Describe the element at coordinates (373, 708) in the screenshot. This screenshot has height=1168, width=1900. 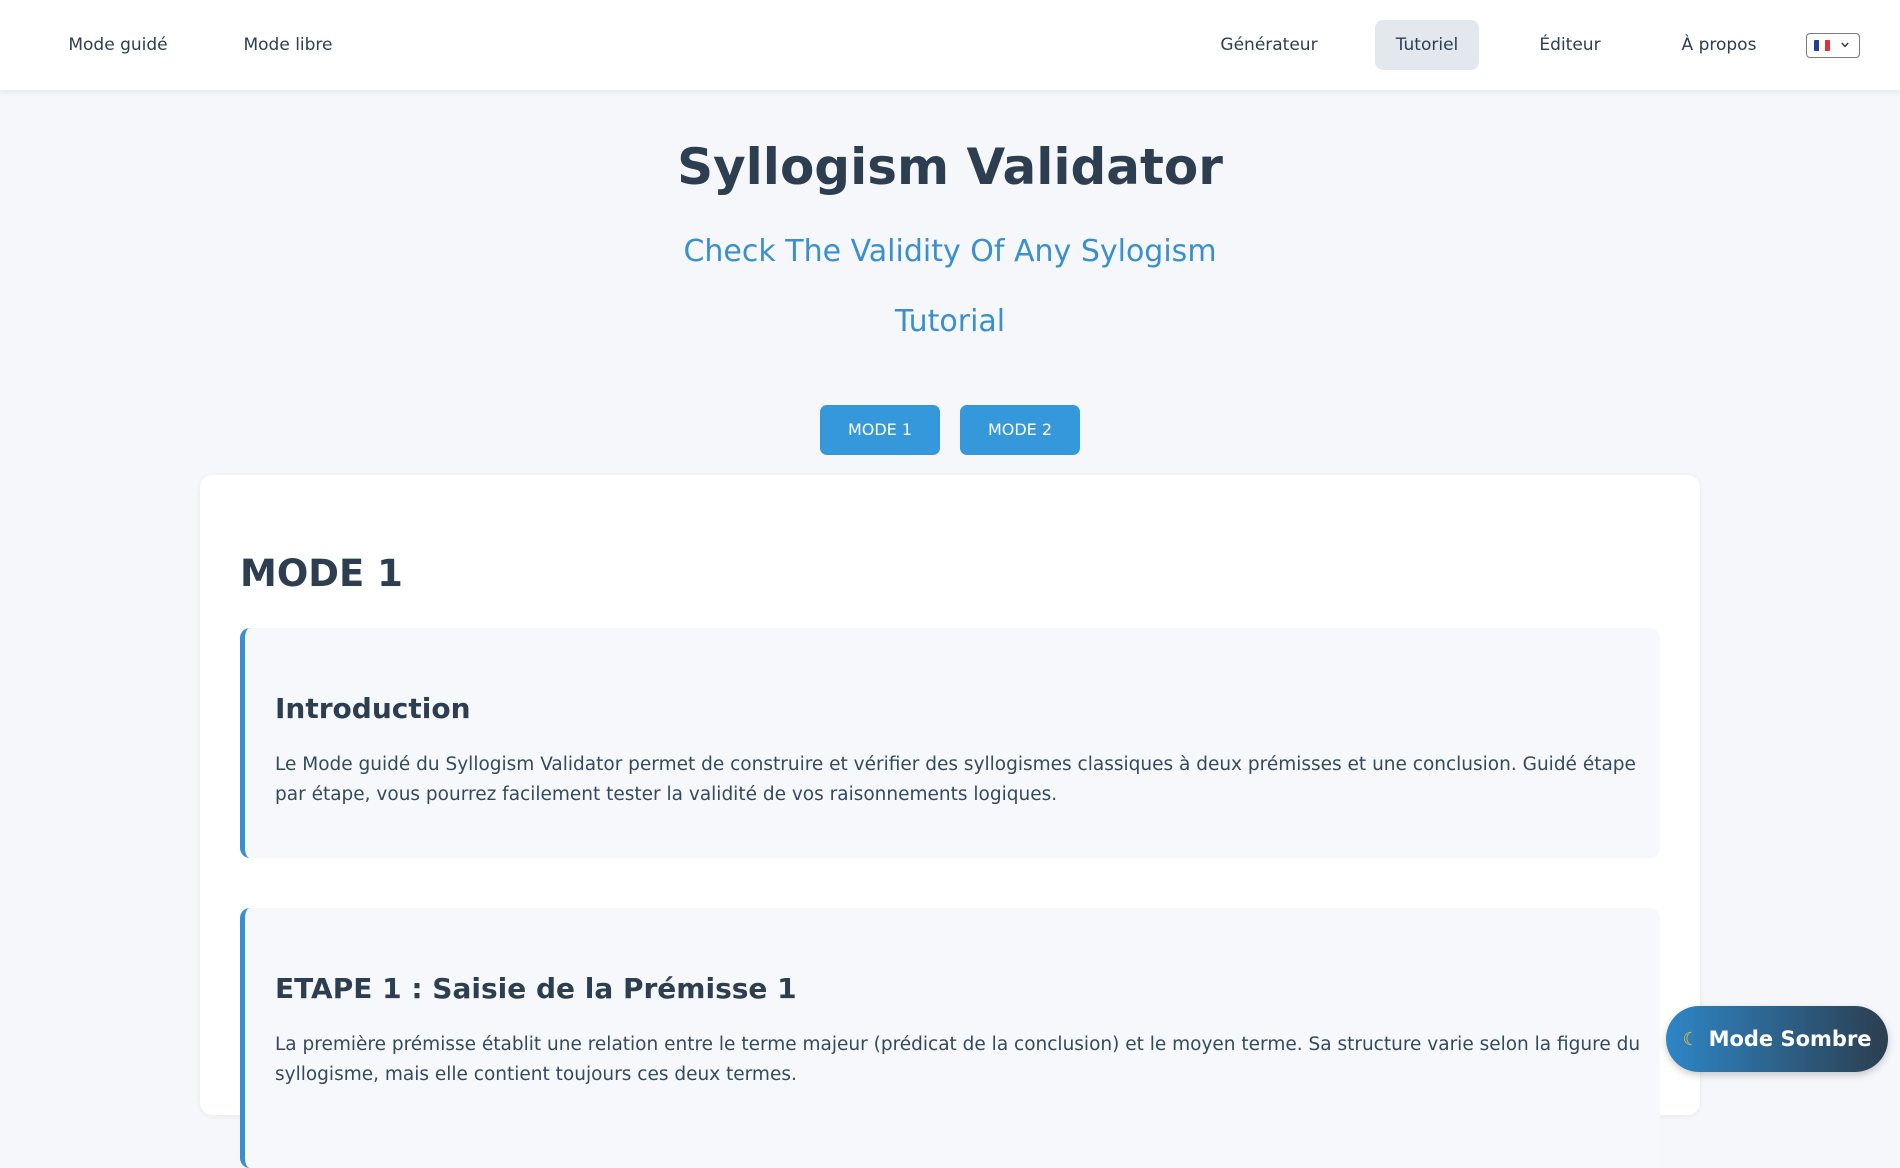
I see `section-heading: Introduction` at that location.